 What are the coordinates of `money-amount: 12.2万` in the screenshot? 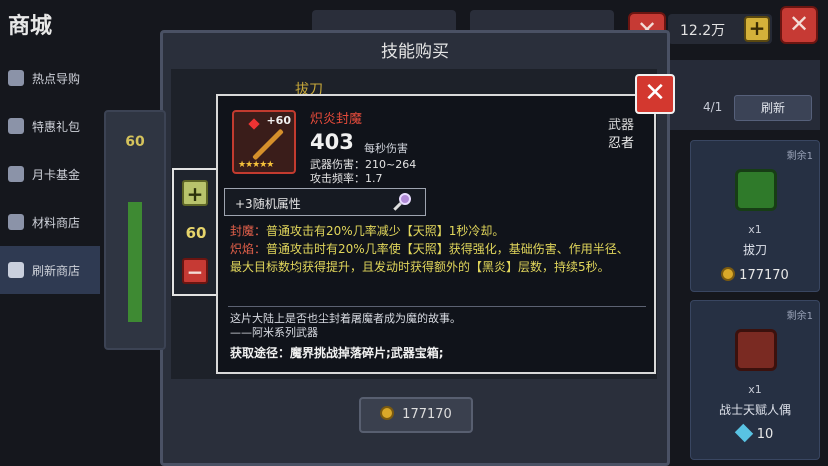 It's located at (703, 31).